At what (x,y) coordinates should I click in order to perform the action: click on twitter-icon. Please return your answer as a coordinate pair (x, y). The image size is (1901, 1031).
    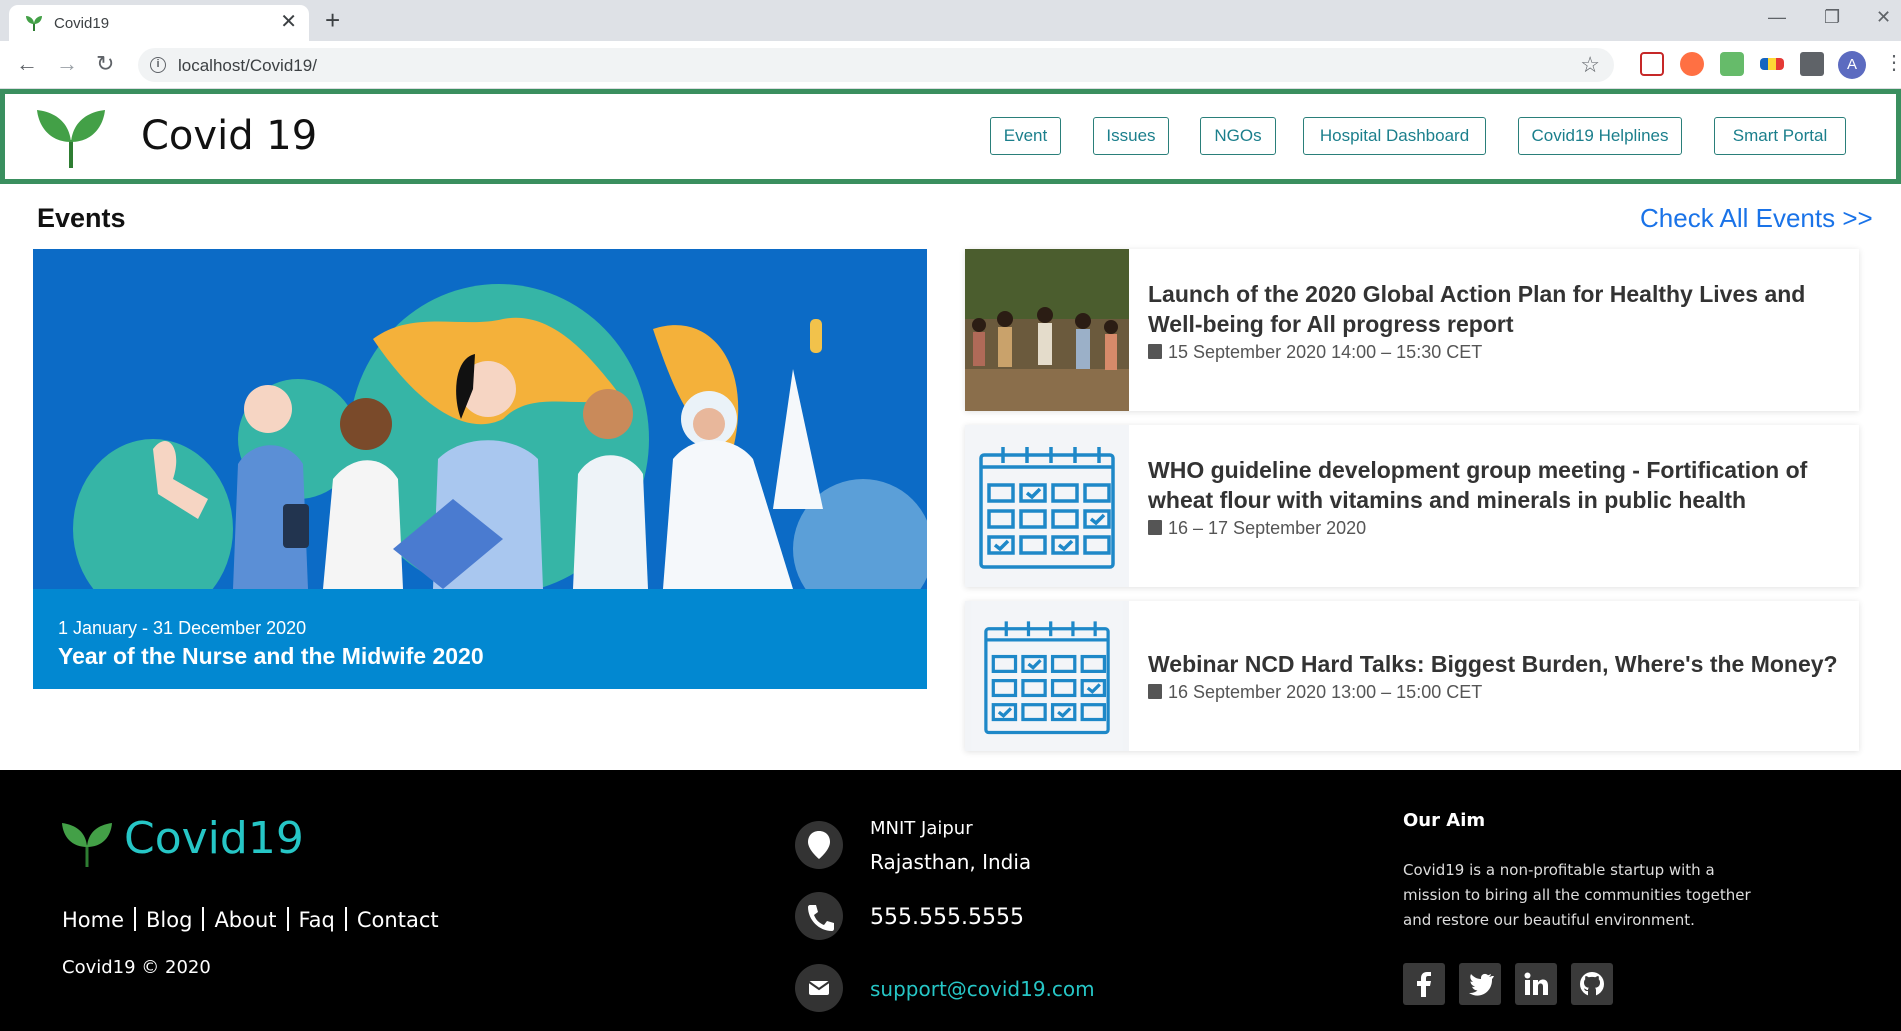
    Looking at the image, I should click on (1480, 984).